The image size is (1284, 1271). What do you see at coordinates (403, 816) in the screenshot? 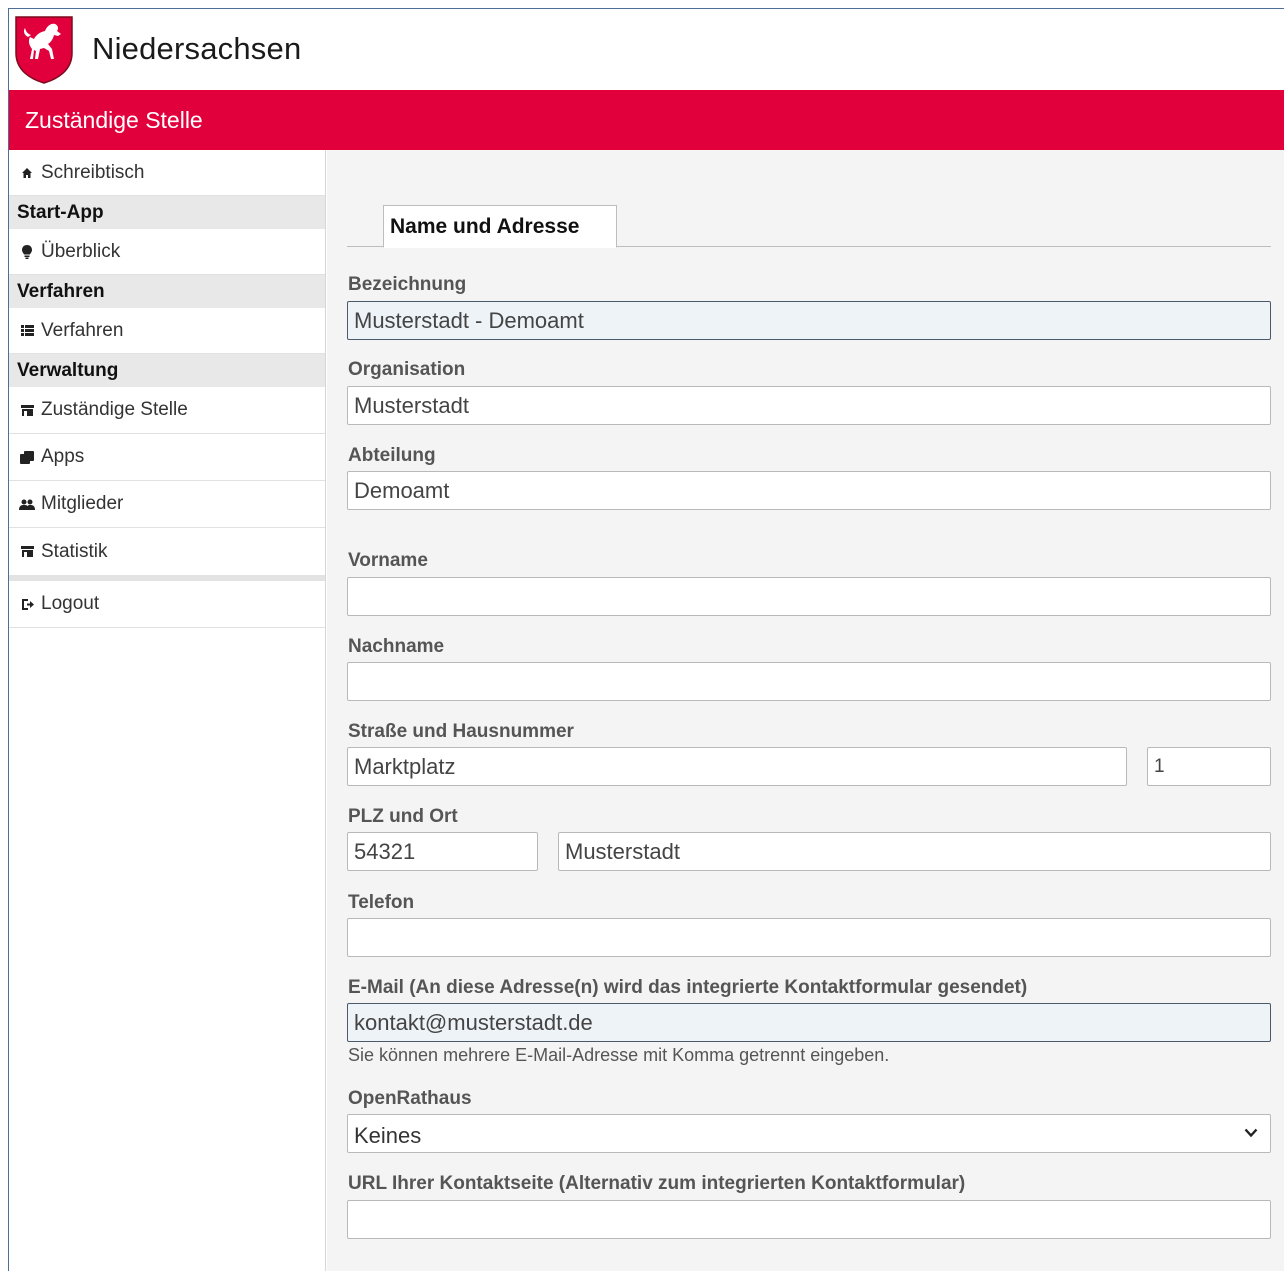
I see `plz-ort-label: PLZ und Ort` at bounding box center [403, 816].